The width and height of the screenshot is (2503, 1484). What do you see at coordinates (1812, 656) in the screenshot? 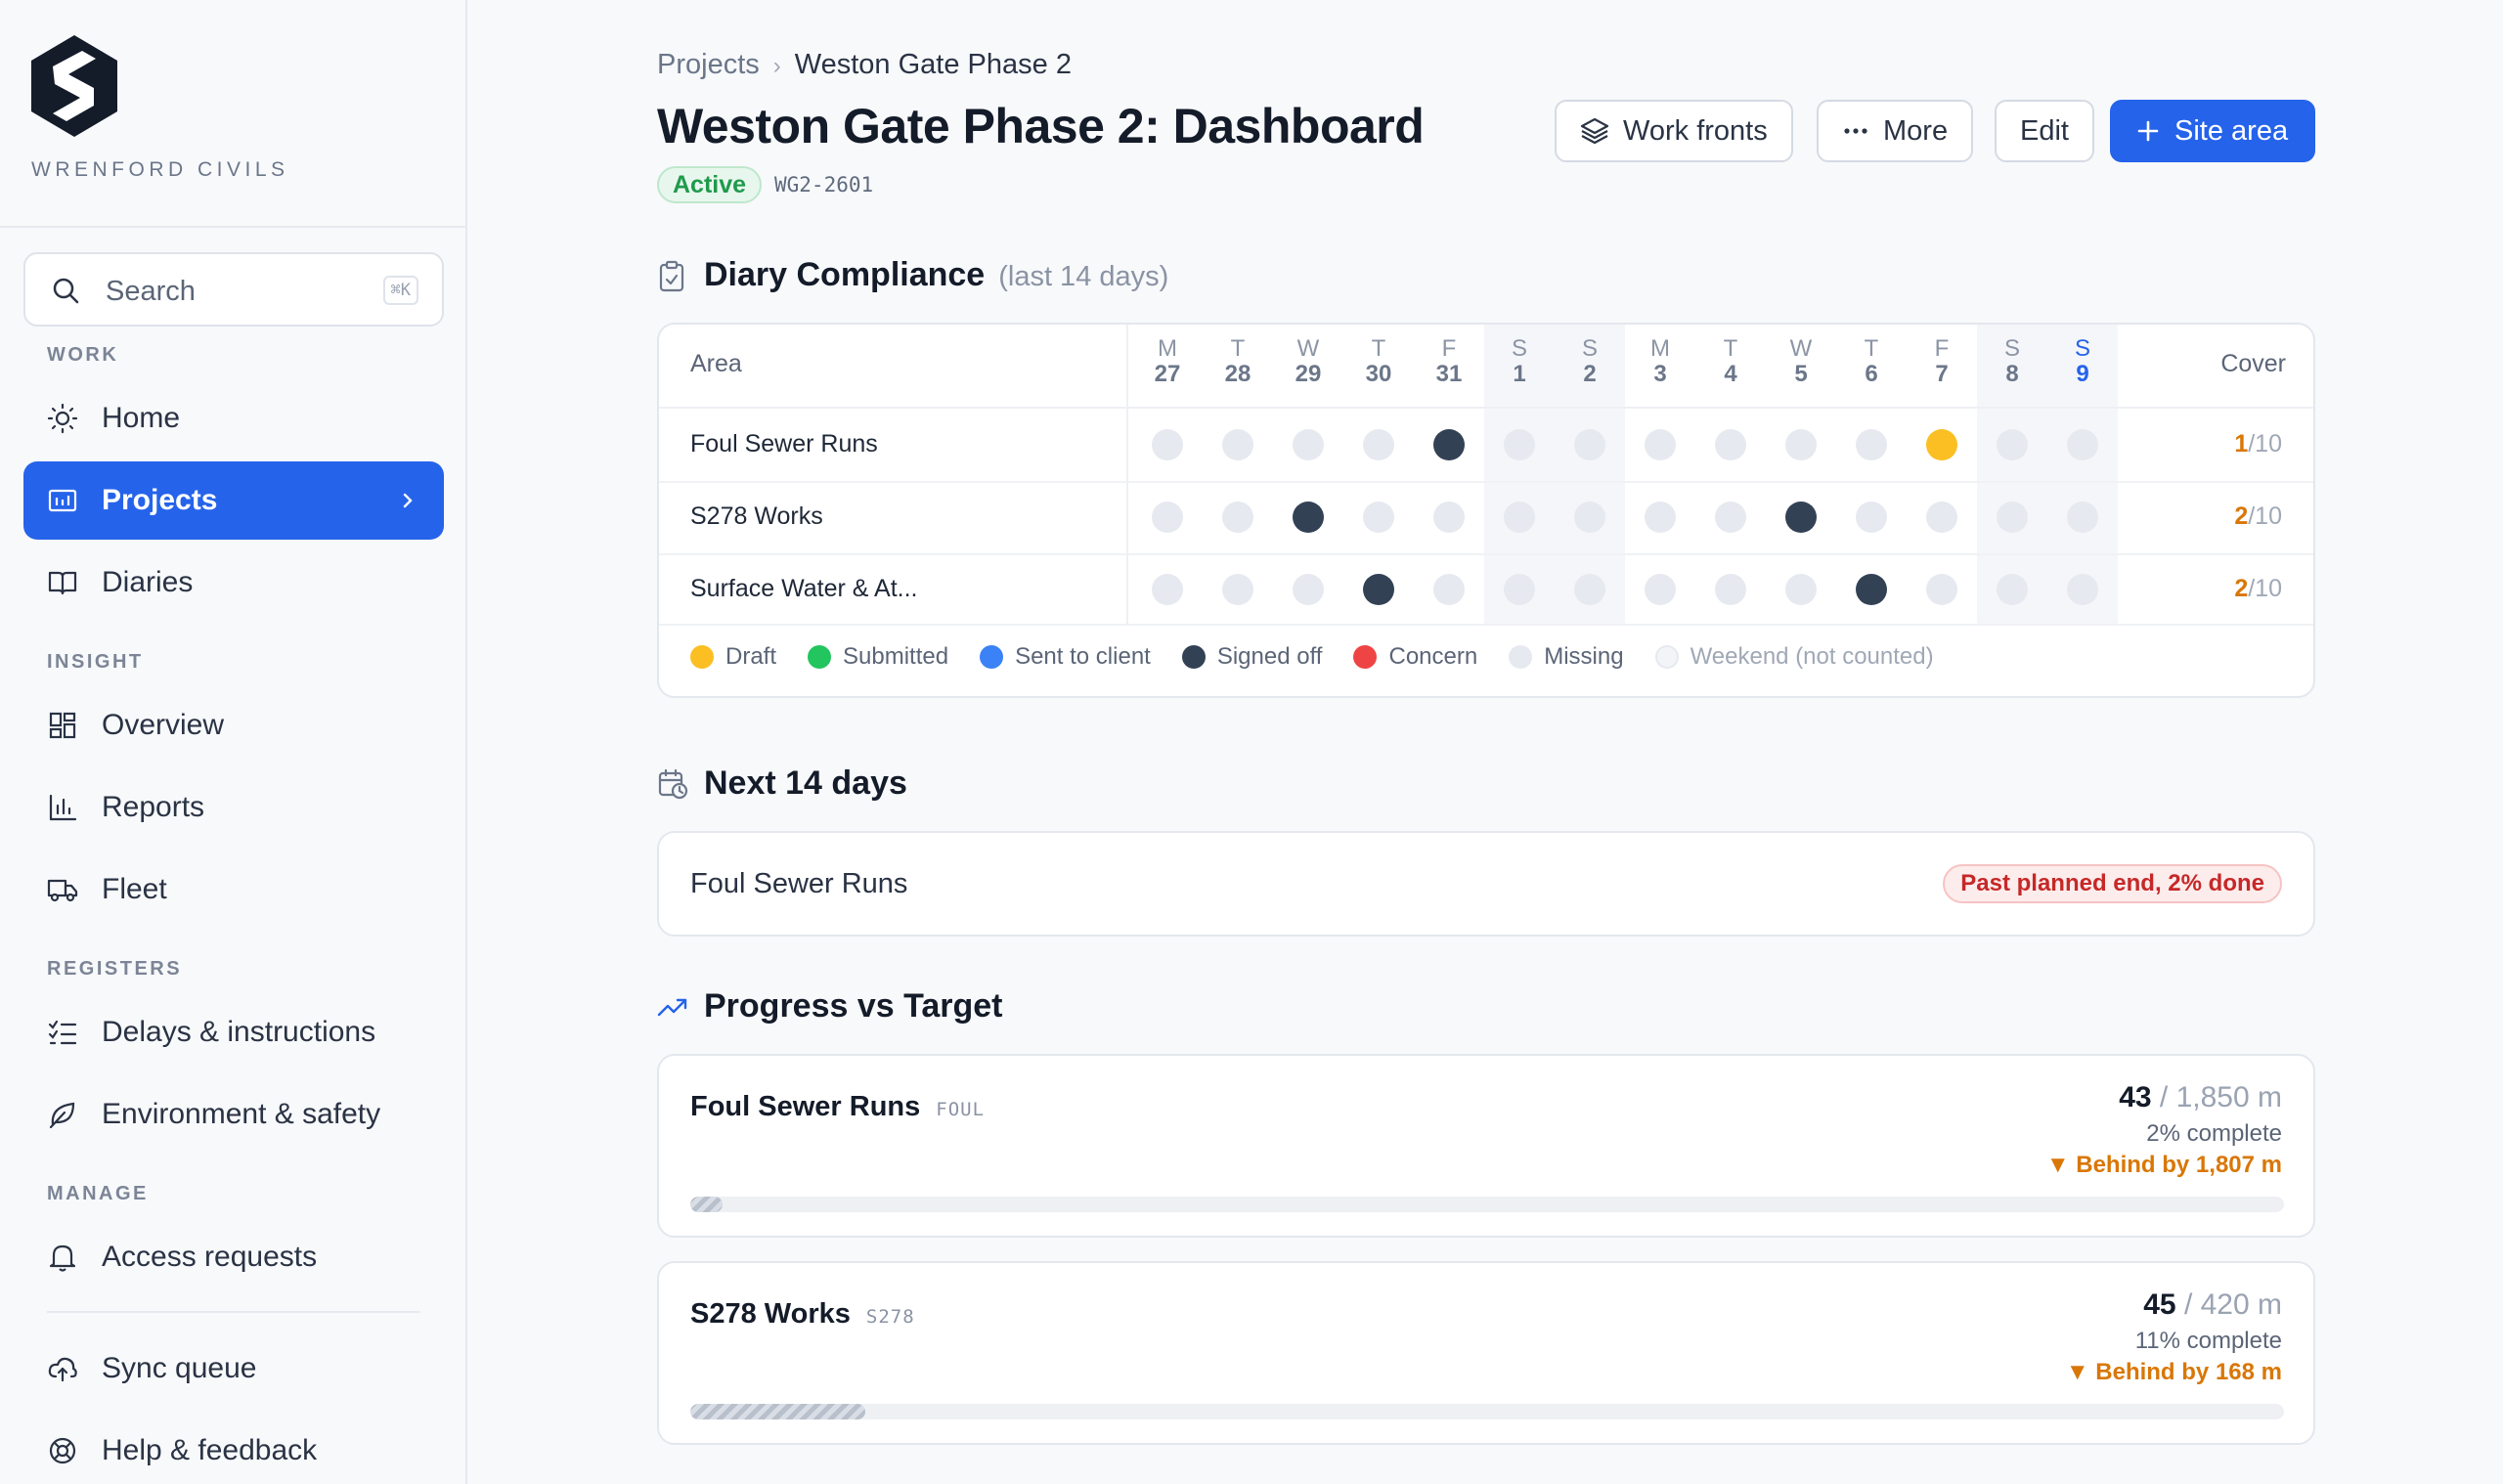
I see `legend-label: Weekend (not counted)` at bounding box center [1812, 656].